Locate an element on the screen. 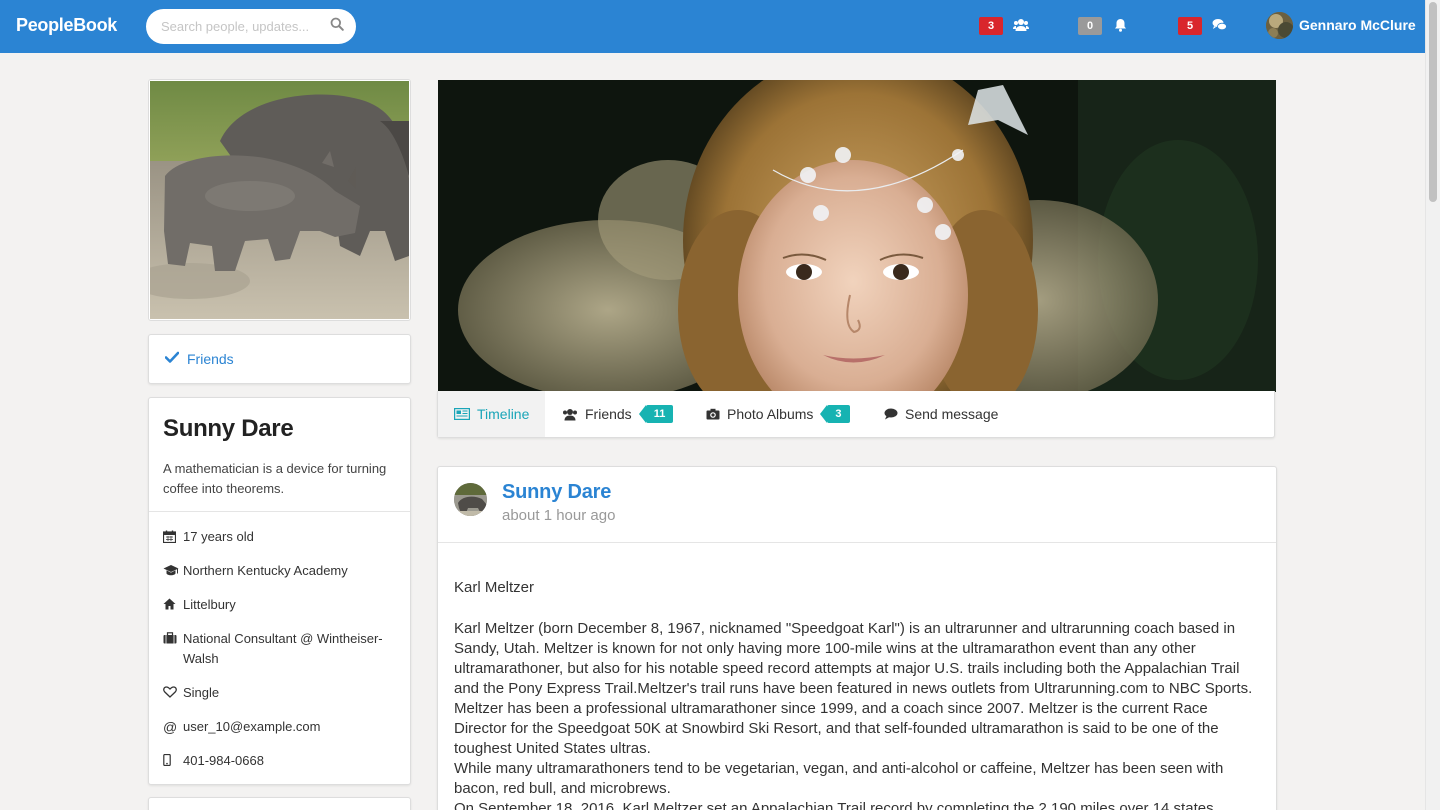 This screenshot has width=1440, height=810. tab-photo-albums-label: Photo Albums is located at coordinates (770, 414).